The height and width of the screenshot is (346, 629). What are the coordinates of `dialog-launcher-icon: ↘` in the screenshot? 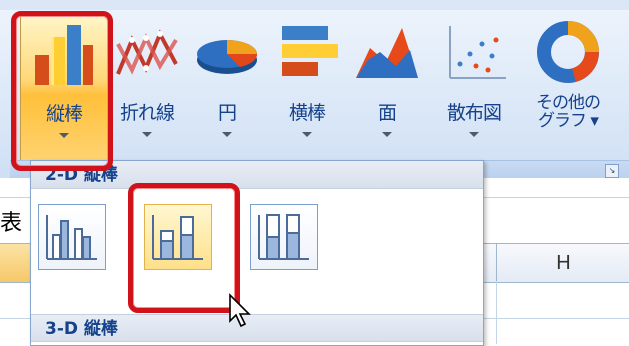 It's located at (612, 171).